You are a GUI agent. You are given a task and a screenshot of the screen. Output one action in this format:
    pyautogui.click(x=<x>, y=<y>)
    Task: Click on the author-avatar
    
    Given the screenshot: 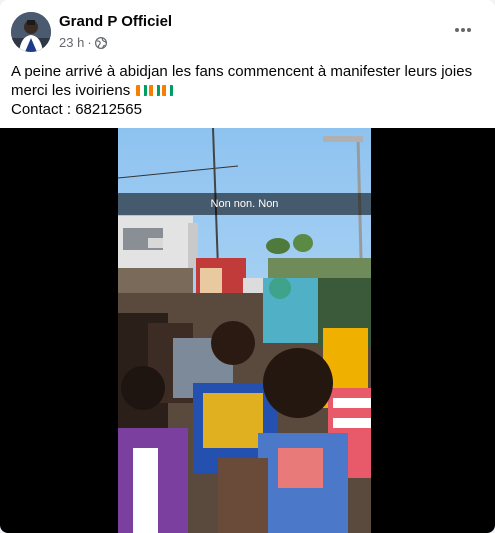 What is the action you would take?
    pyautogui.click(x=31, y=32)
    